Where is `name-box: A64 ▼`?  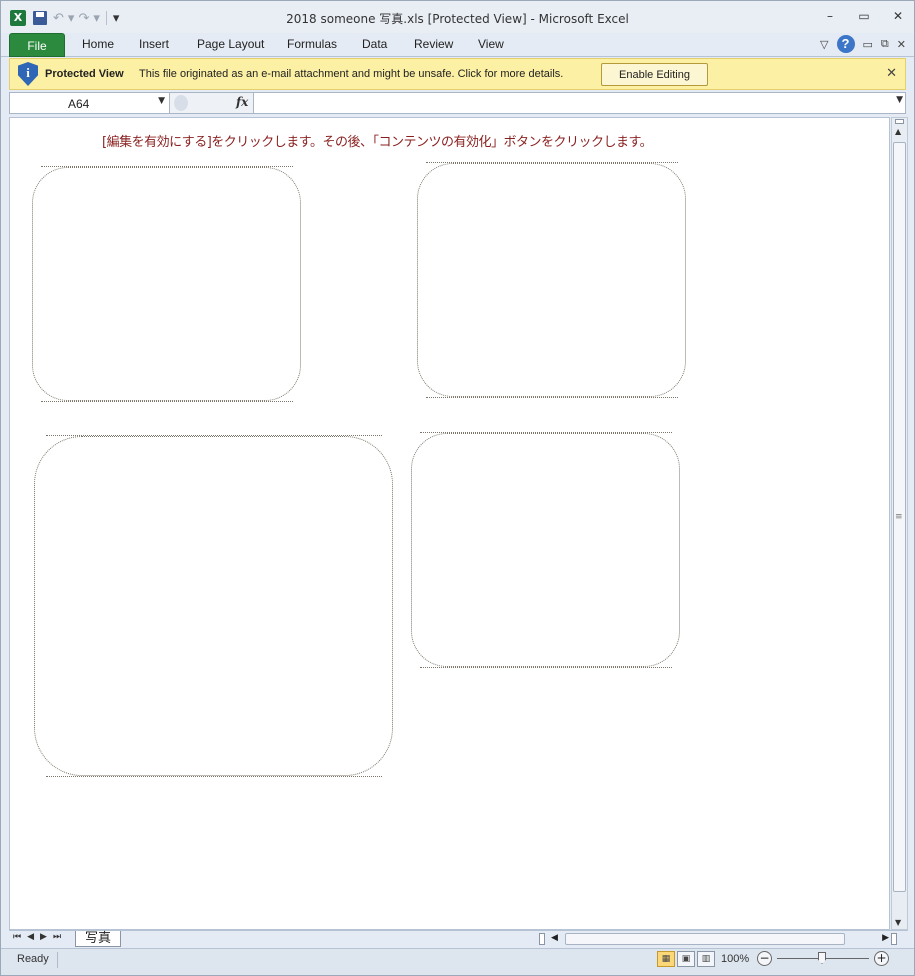 name-box: A64 ▼ is located at coordinates (90, 103).